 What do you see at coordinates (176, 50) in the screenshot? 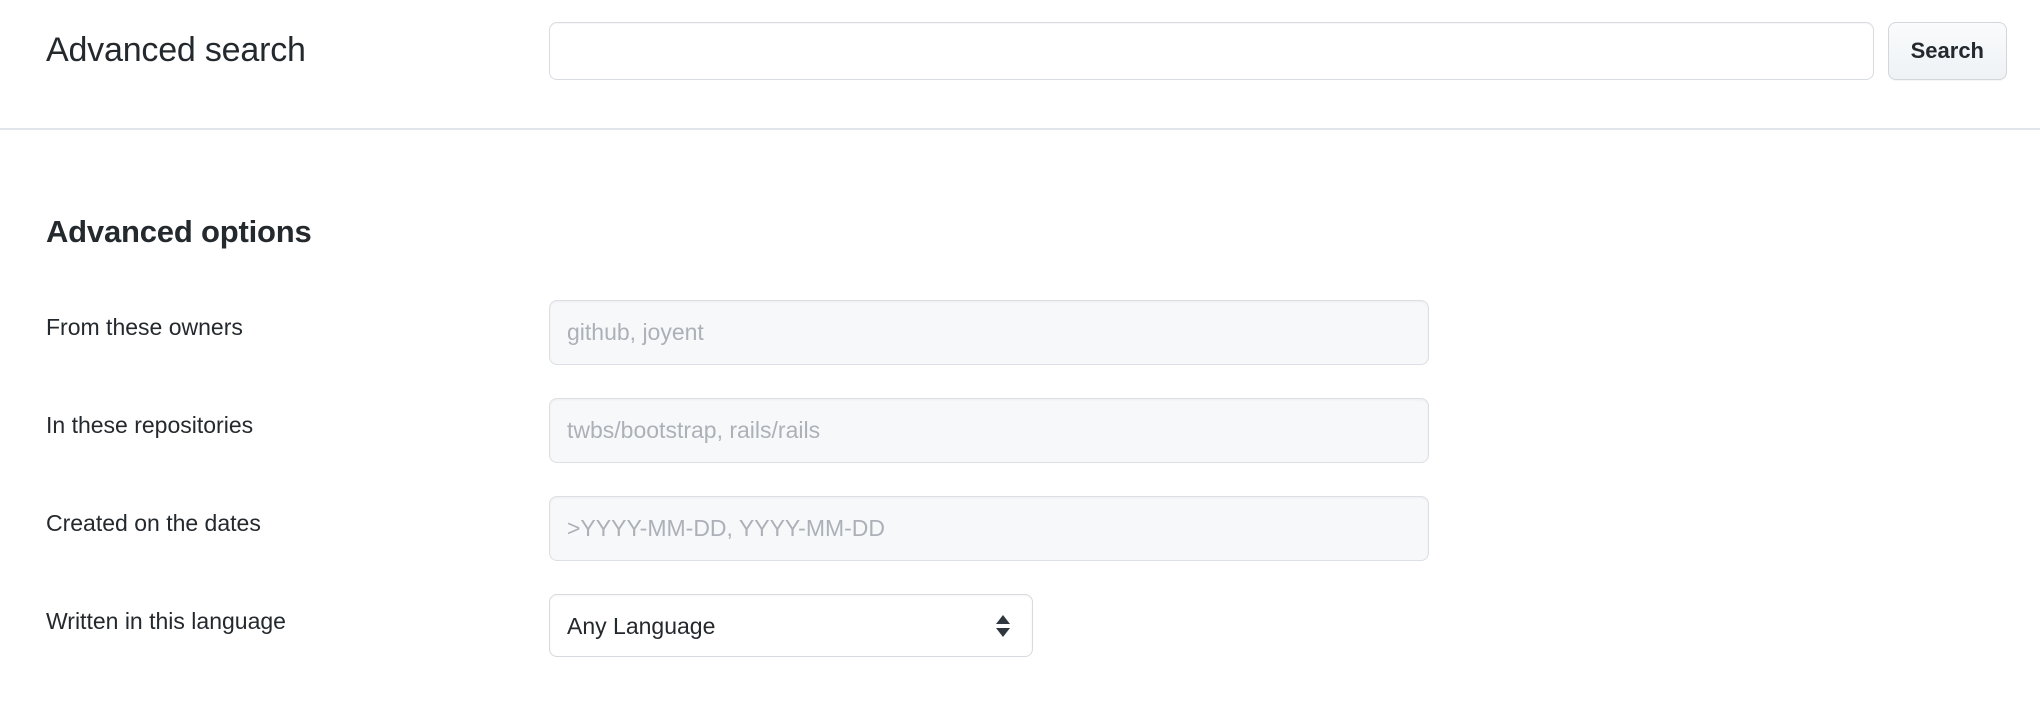
I see `page-title: Advanced search` at bounding box center [176, 50].